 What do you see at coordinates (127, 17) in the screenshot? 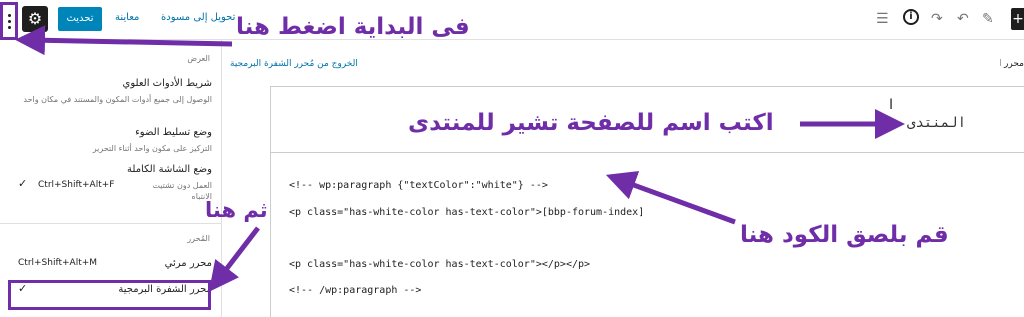
I see `preview-link: معاينة` at bounding box center [127, 17].